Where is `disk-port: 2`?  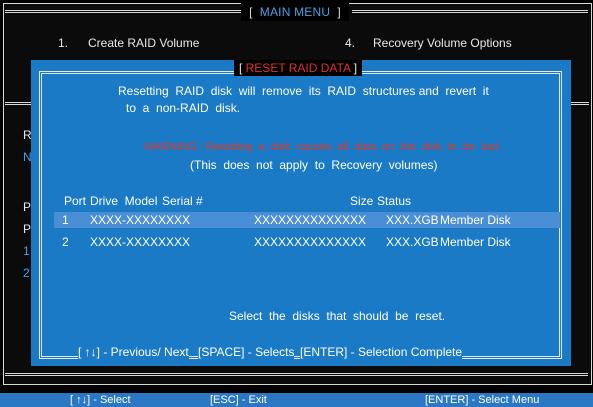 disk-port: 2 is located at coordinates (65, 242).